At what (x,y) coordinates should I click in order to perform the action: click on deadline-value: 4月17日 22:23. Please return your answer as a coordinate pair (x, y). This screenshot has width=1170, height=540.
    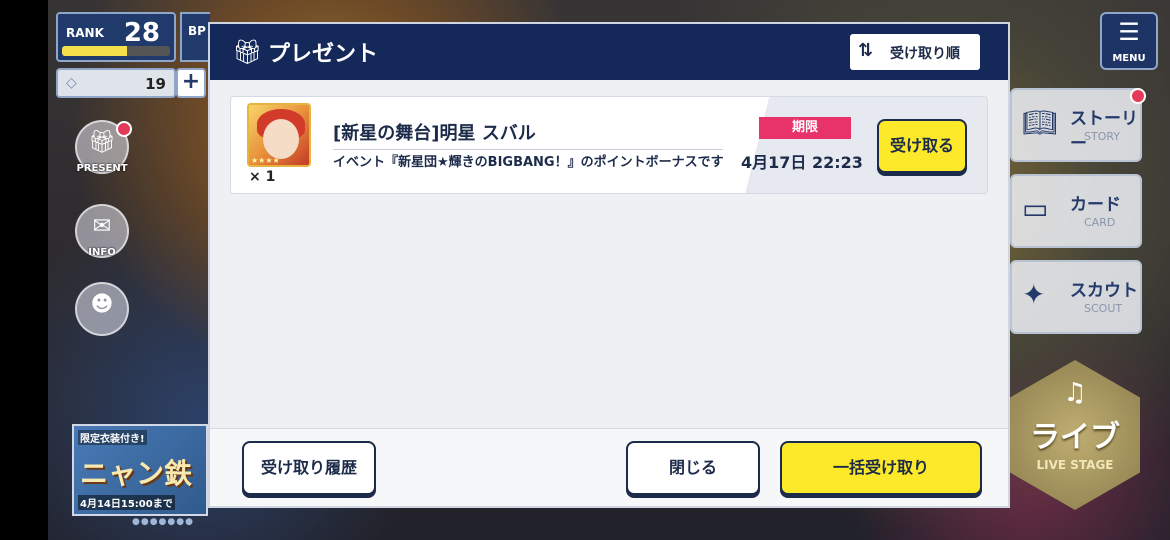
    Looking at the image, I should click on (802, 162).